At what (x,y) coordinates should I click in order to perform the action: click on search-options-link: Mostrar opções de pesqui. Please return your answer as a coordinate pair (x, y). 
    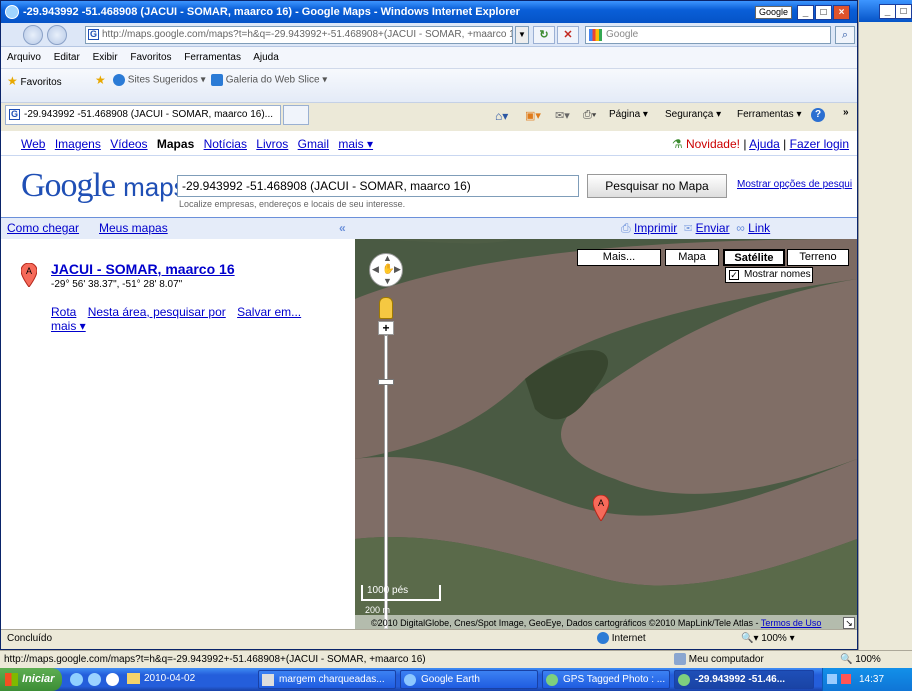
    Looking at the image, I should click on (794, 184).